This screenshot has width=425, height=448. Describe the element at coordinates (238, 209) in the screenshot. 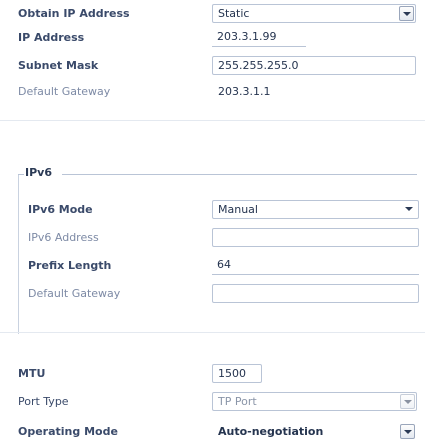

I see `ipv6-mode-value: Manual` at that location.